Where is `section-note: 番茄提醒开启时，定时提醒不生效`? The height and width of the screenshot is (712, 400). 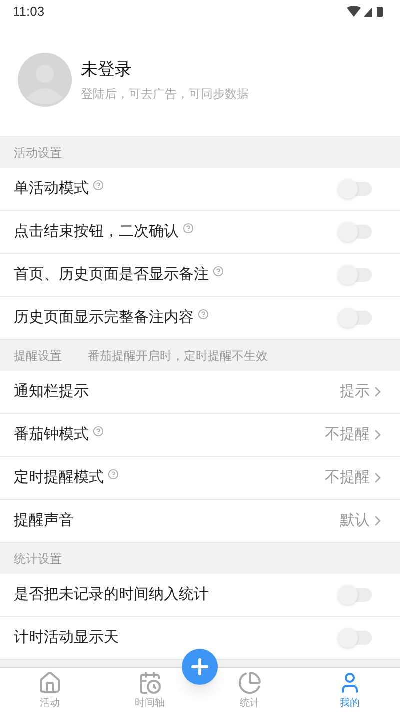
section-note: 番茄提醒开启时，定时提醒不生效 is located at coordinates (178, 356).